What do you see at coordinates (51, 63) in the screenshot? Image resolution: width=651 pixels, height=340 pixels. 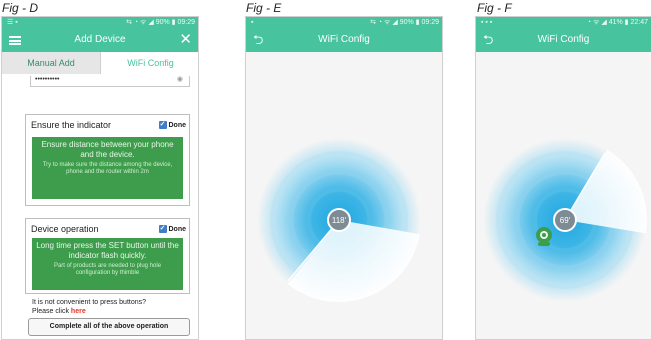 I see `tab-manual-add: Manual Add` at bounding box center [51, 63].